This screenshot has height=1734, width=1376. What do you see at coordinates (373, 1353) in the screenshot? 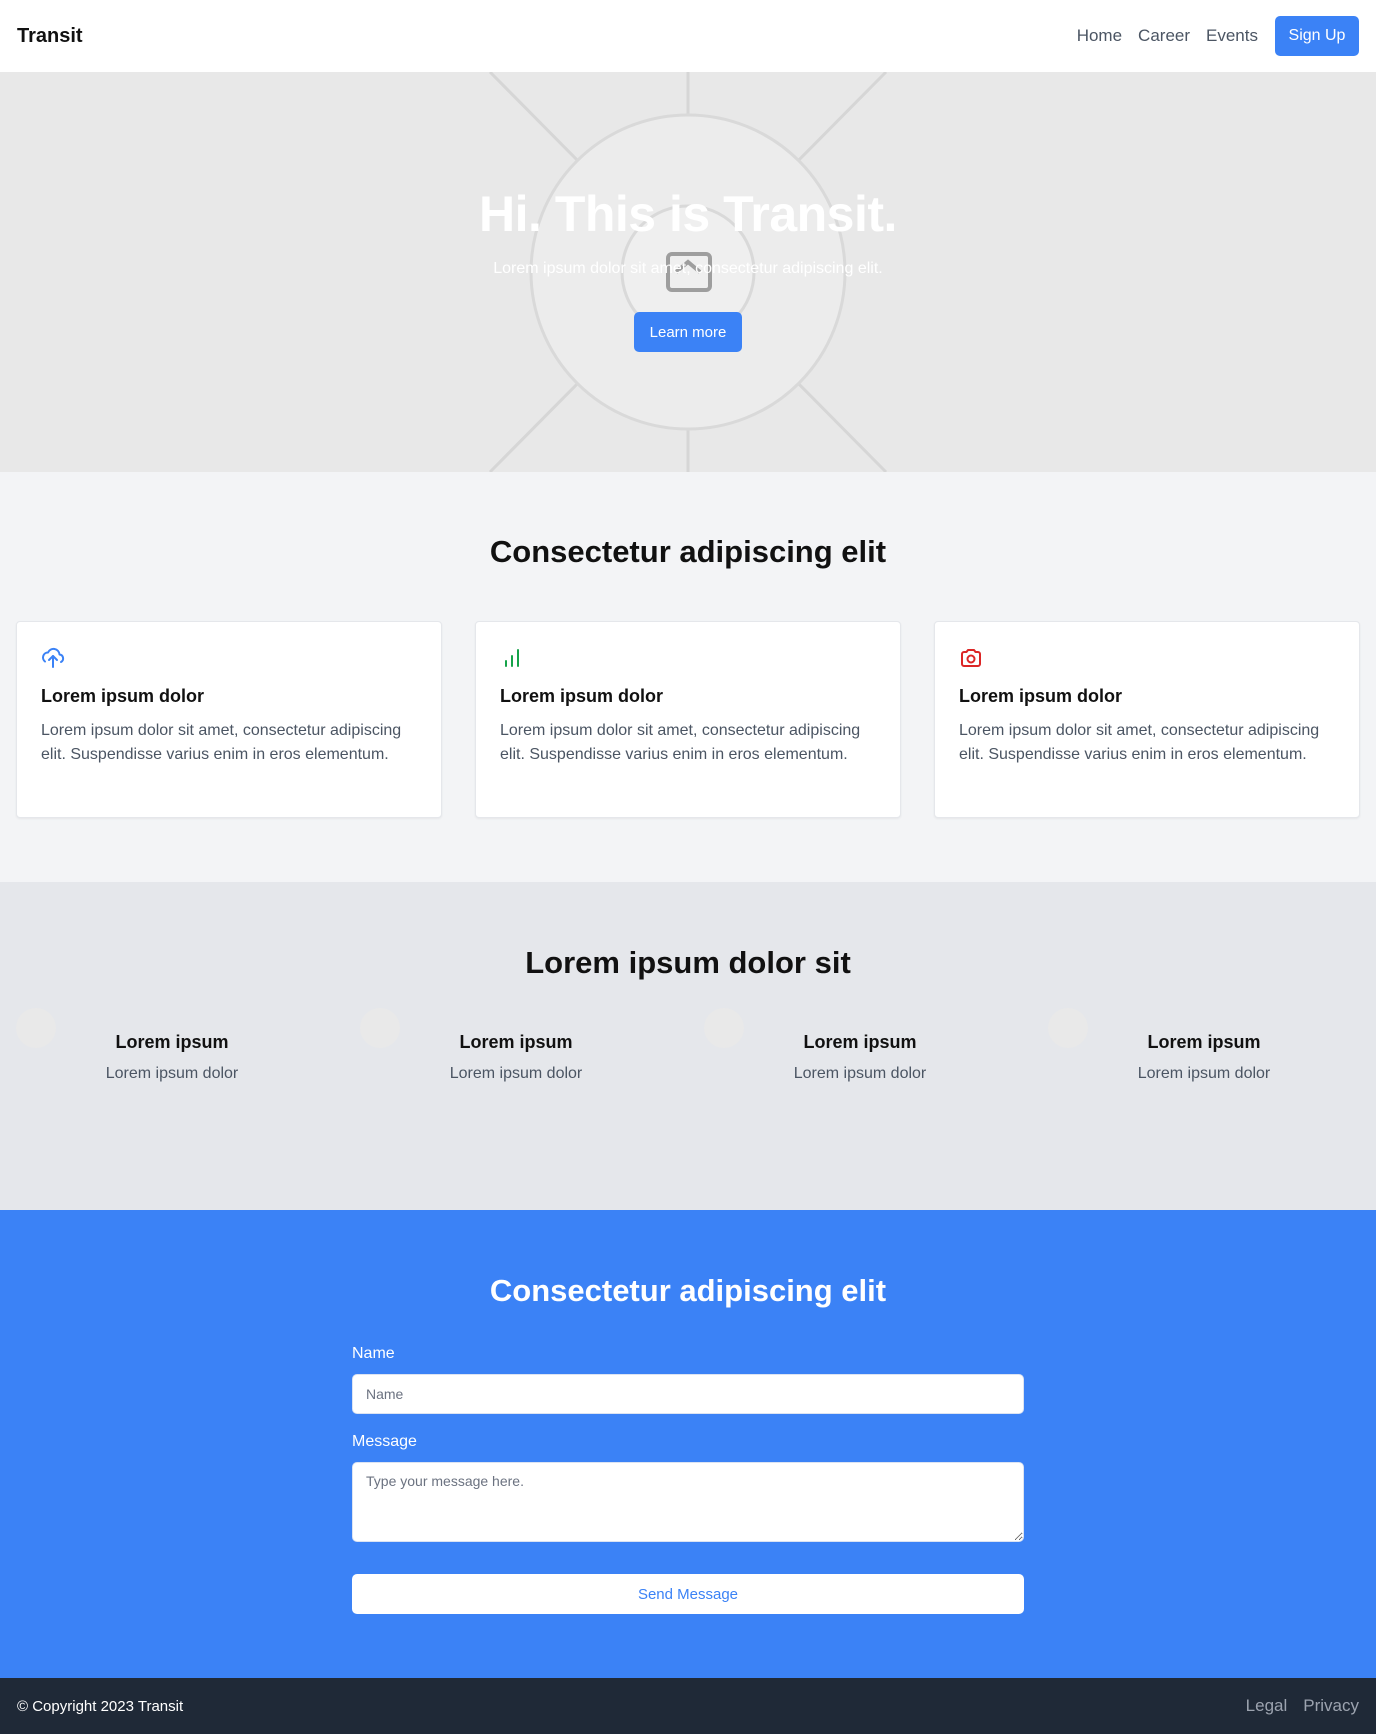
I see `name-label: Name` at bounding box center [373, 1353].